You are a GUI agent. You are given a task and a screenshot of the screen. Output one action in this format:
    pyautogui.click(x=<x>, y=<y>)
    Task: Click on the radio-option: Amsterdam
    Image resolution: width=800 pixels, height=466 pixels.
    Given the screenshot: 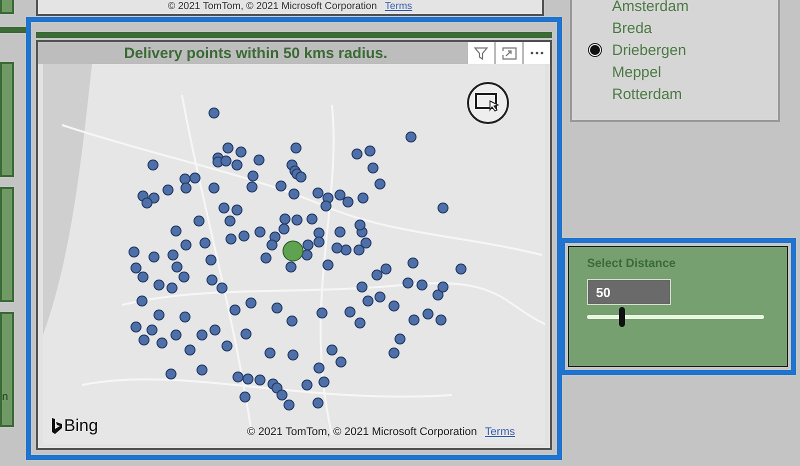 What is the action you would take?
    pyautogui.click(x=683, y=8)
    